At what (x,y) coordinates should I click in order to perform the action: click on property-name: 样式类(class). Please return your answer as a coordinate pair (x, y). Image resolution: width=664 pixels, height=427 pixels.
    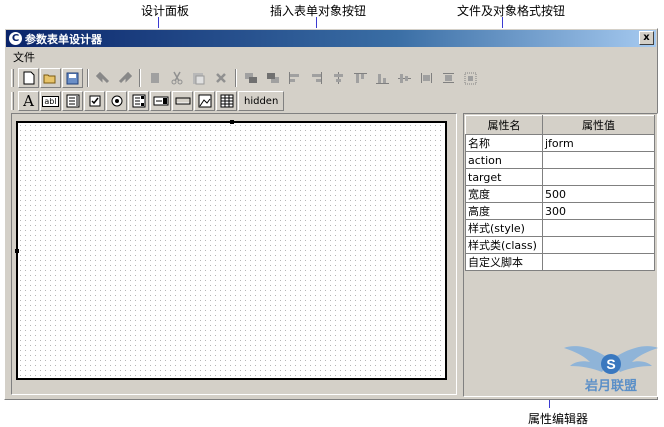
    Looking at the image, I should click on (504, 245).